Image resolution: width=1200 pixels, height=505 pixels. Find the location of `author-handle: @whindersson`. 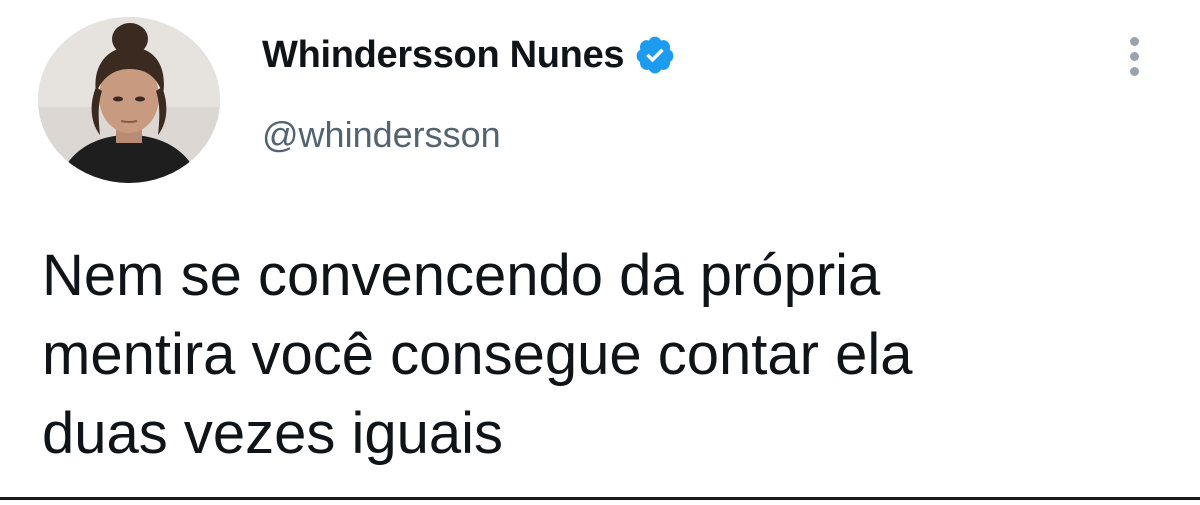

author-handle: @whindersson is located at coordinates (381, 135).